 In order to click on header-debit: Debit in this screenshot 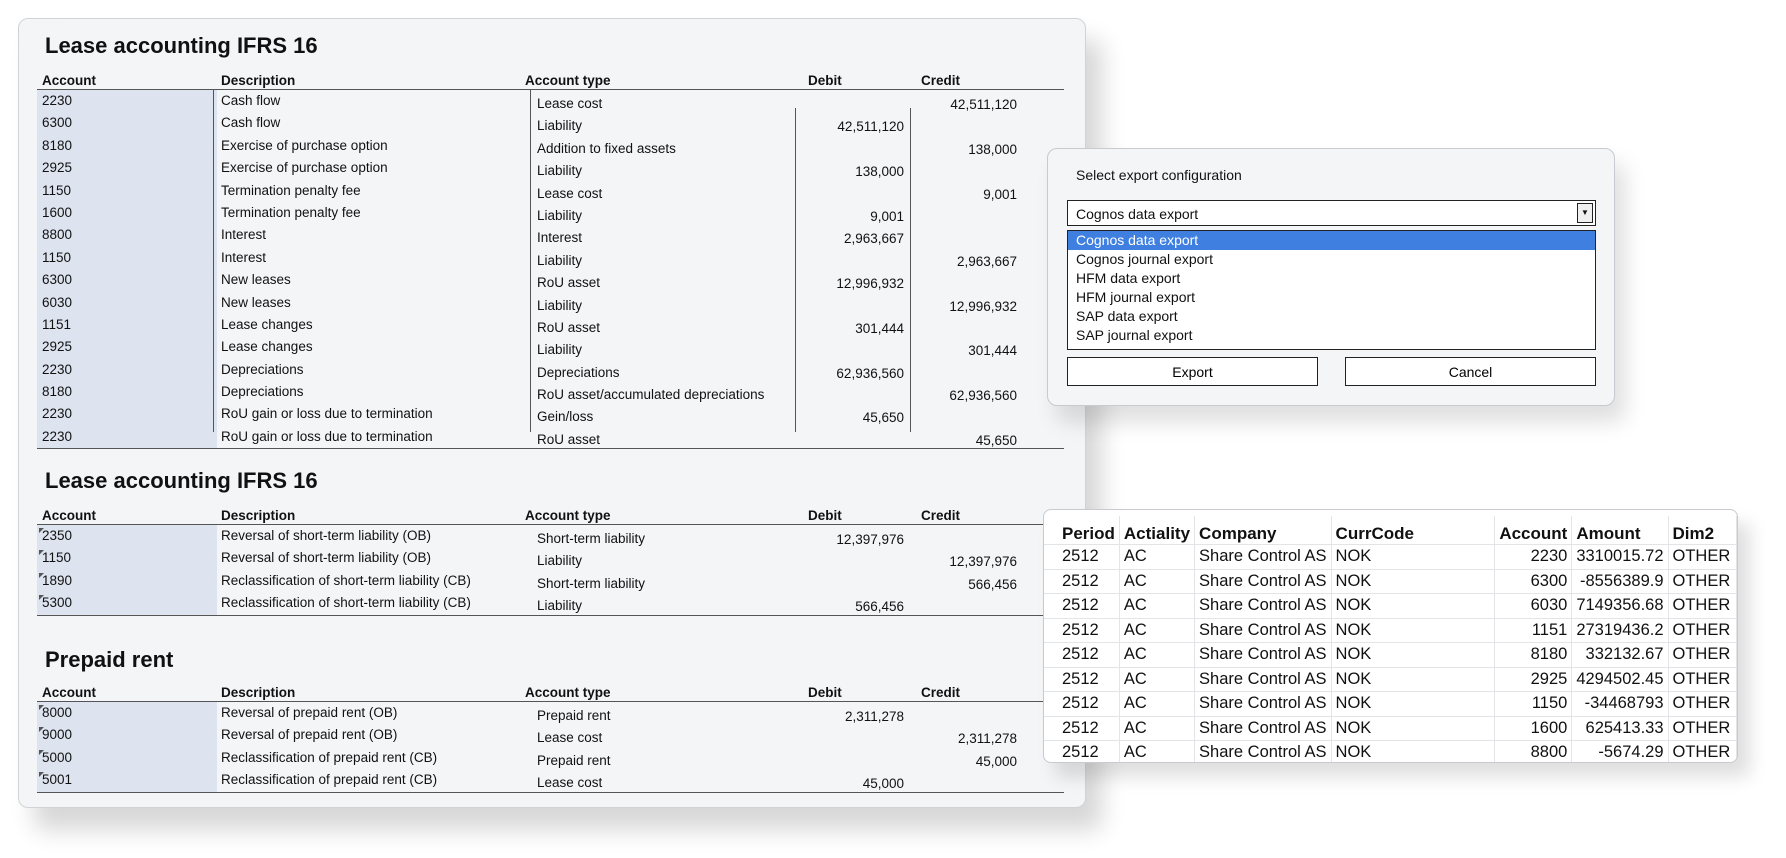, I will do `click(825, 692)`.